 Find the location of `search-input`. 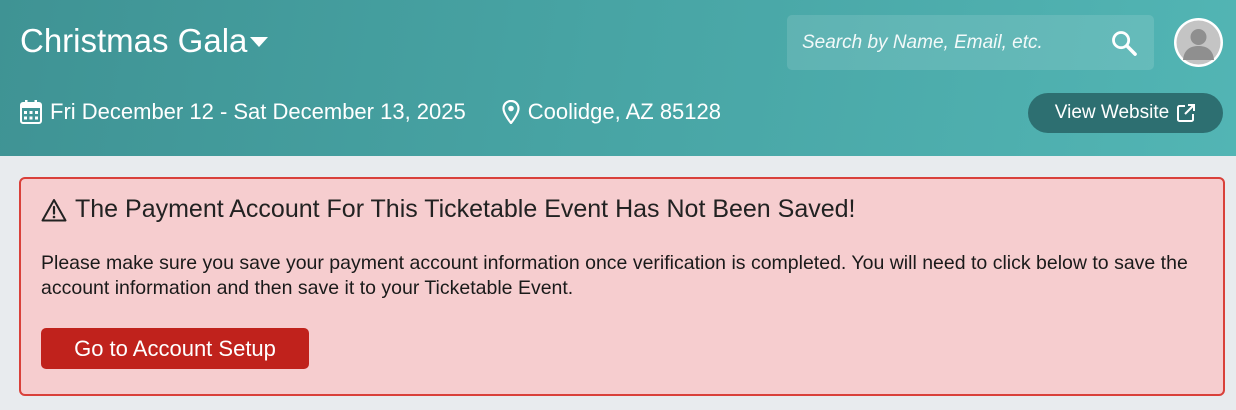

search-input is located at coordinates (940, 42).